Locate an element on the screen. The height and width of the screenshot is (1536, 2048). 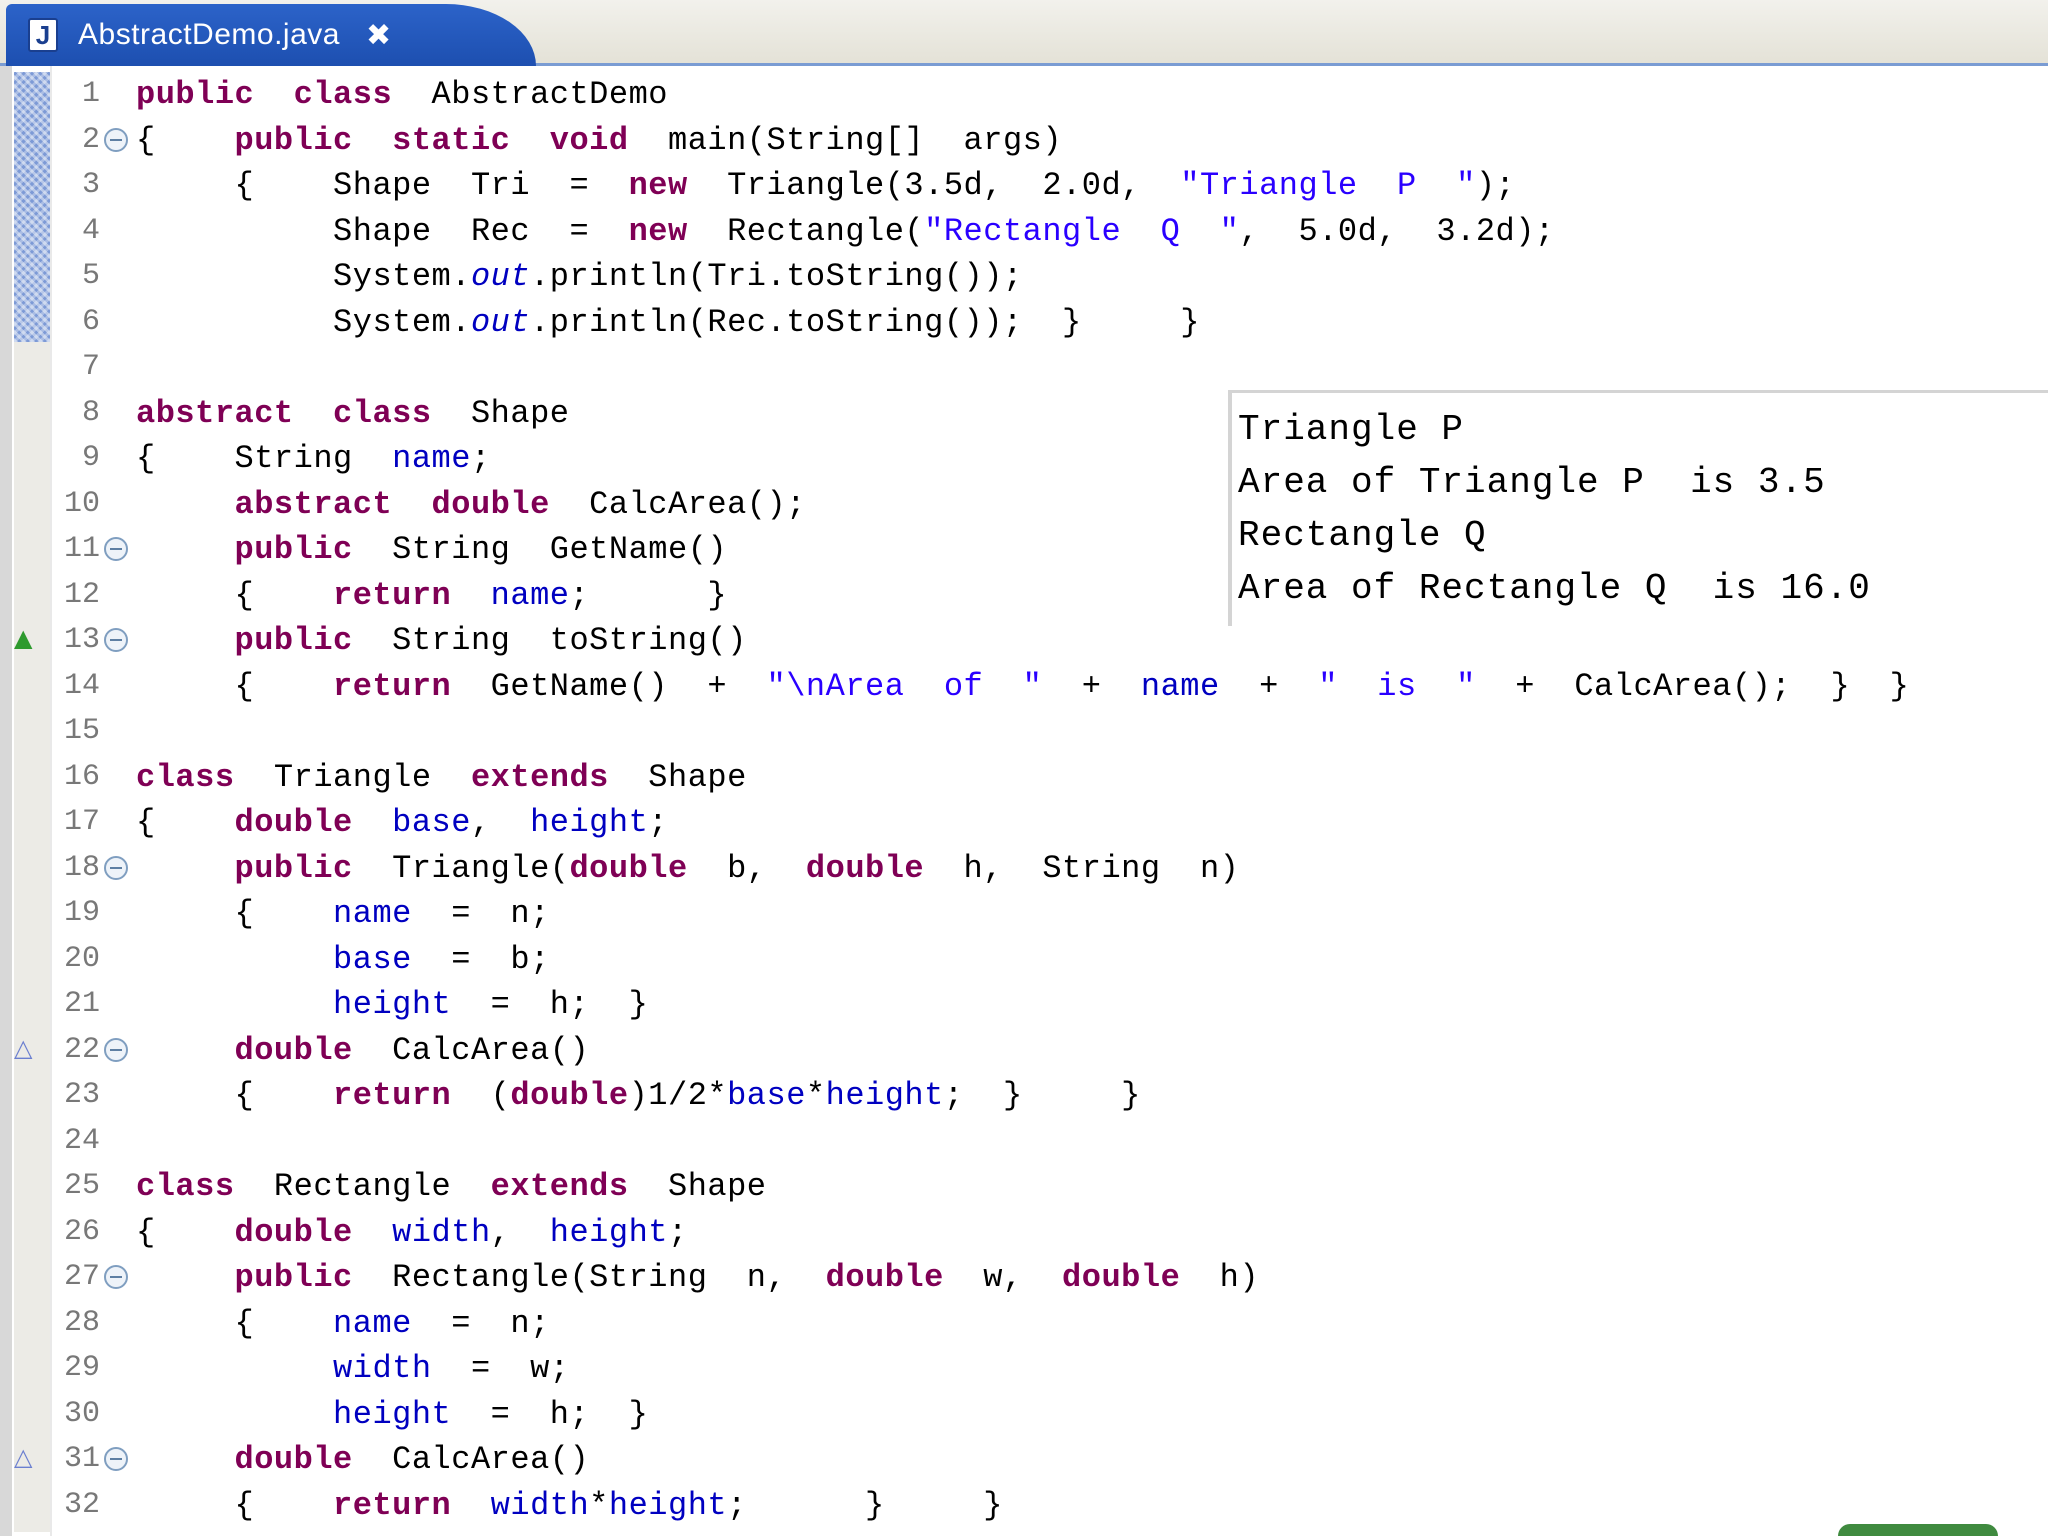
field-token: name is located at coordinates (372, 1323).